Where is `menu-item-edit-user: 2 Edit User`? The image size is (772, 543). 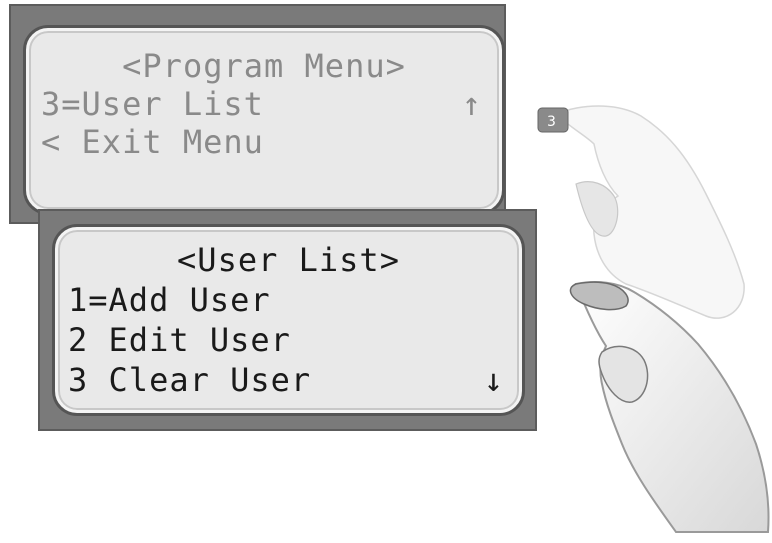 menu-item-edit-user: 2 Edit User is located at coordinates (293, 340).